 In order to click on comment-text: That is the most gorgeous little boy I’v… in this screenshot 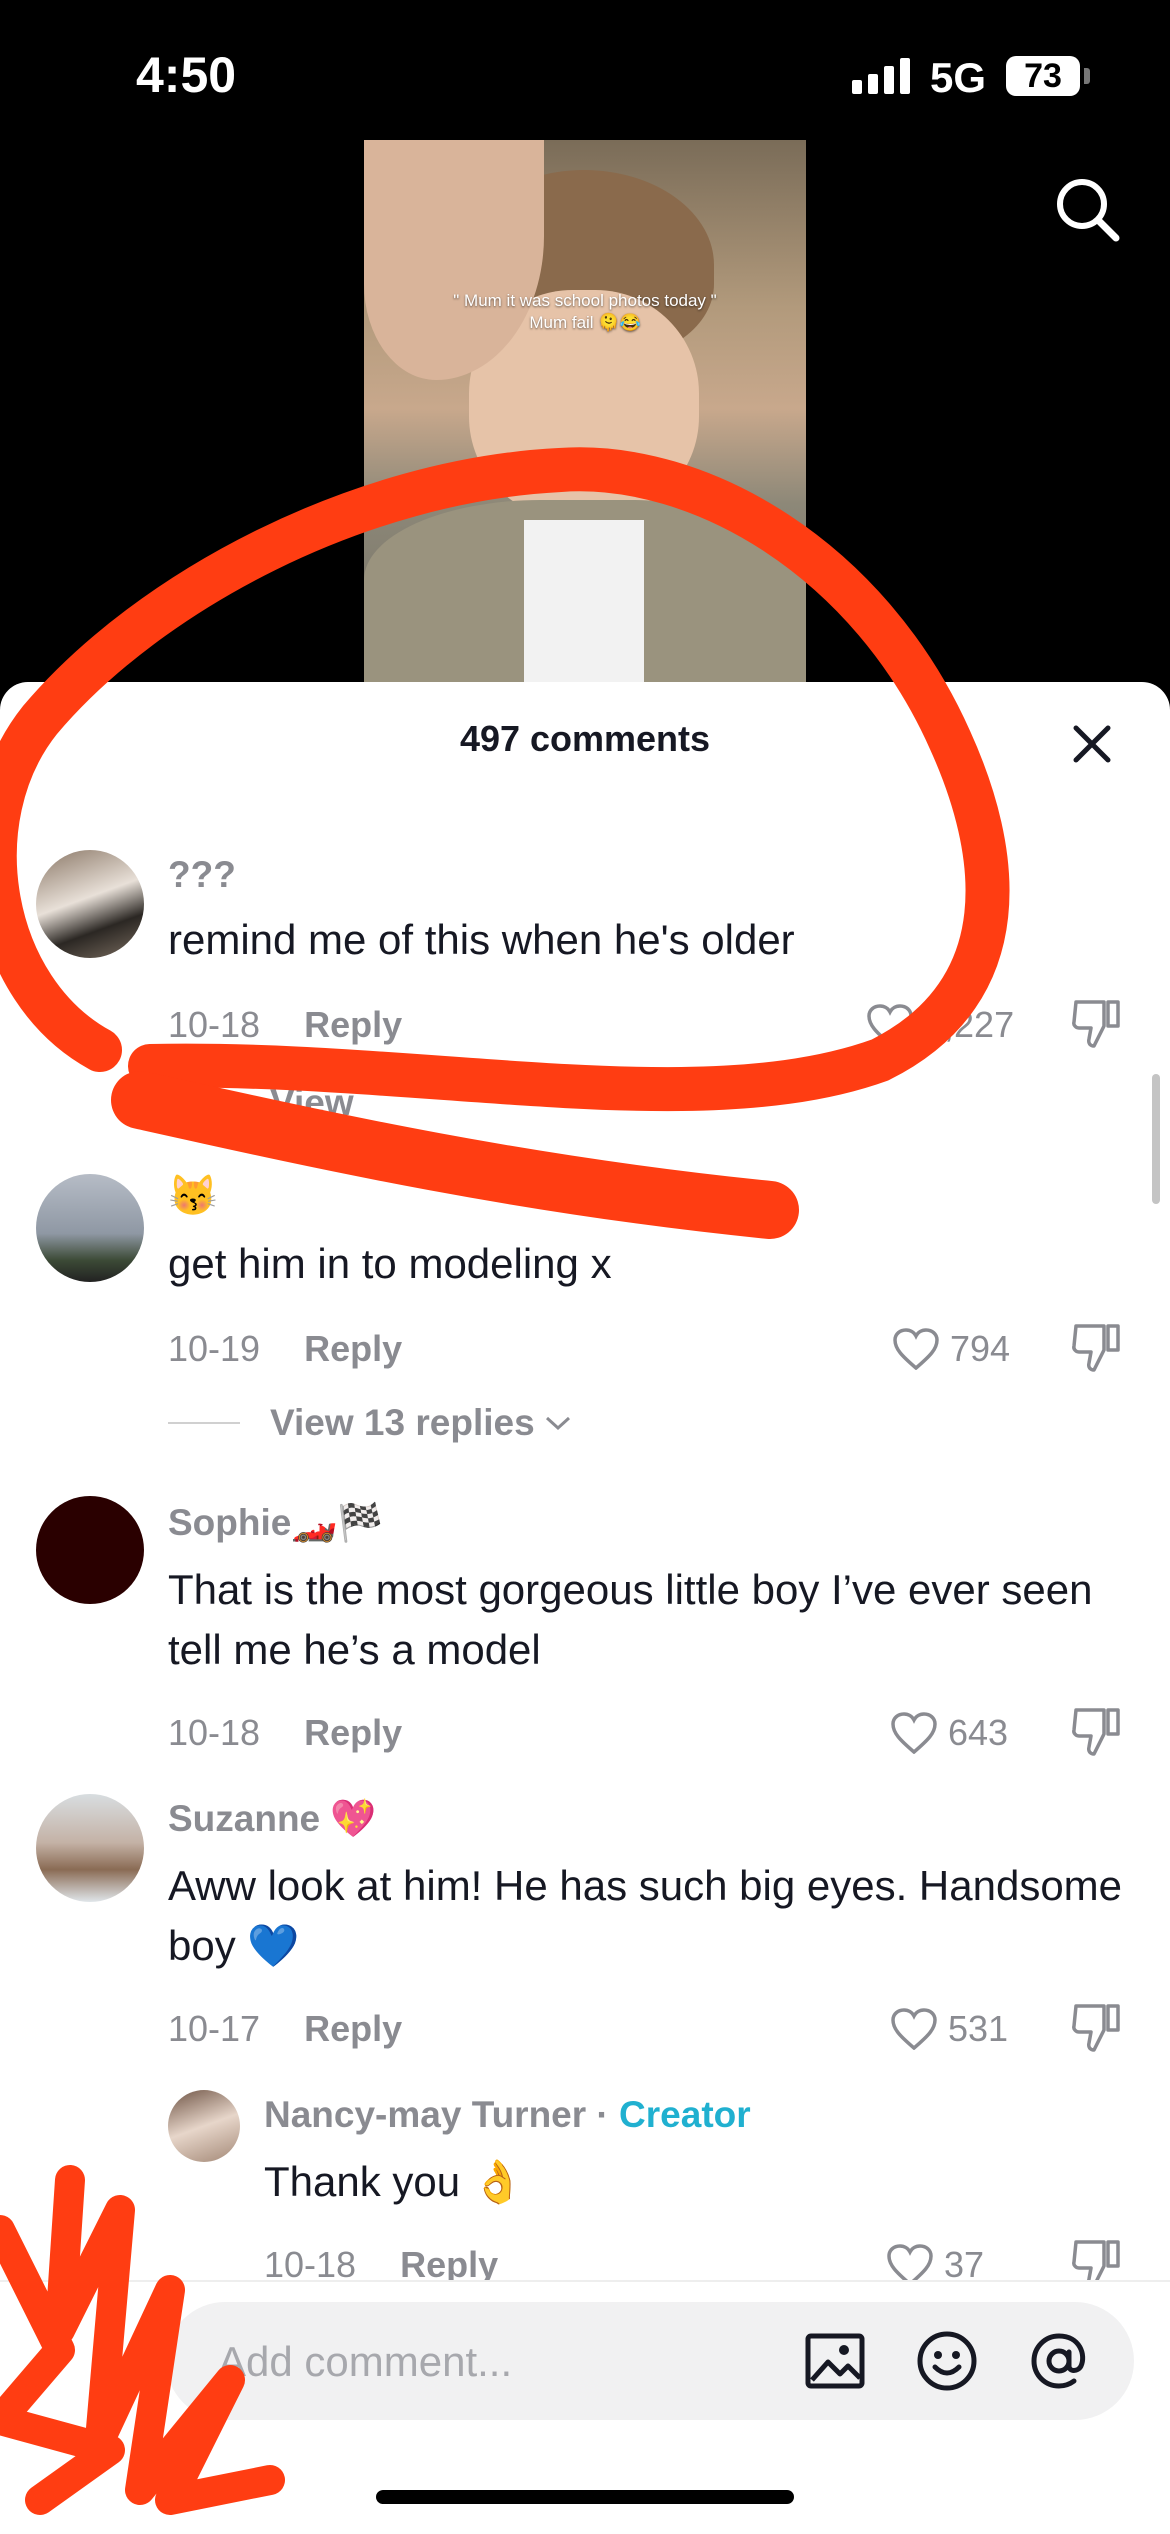, I will do `click(630, 1619)`.